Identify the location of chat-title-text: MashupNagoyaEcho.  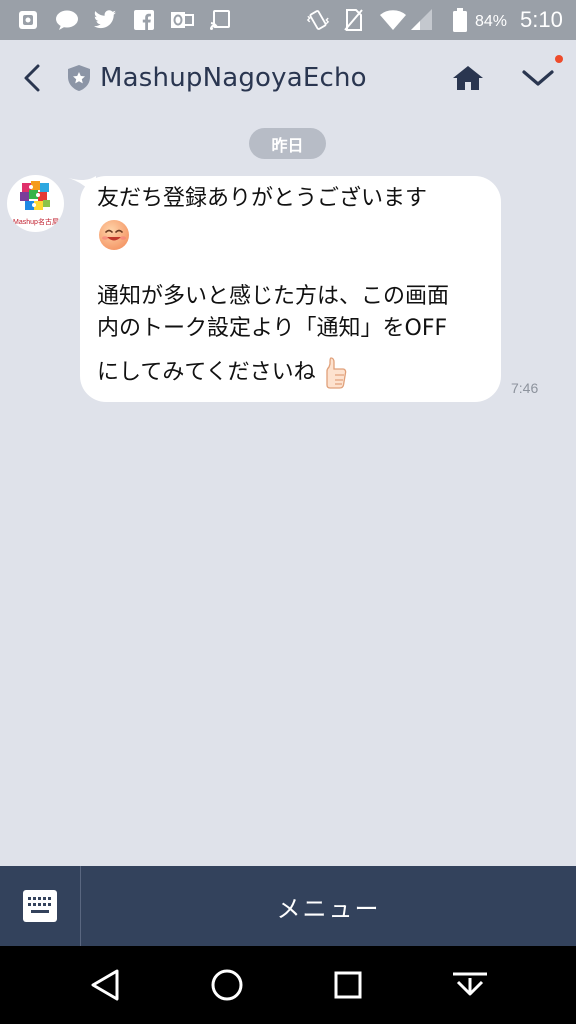
(233, 78).